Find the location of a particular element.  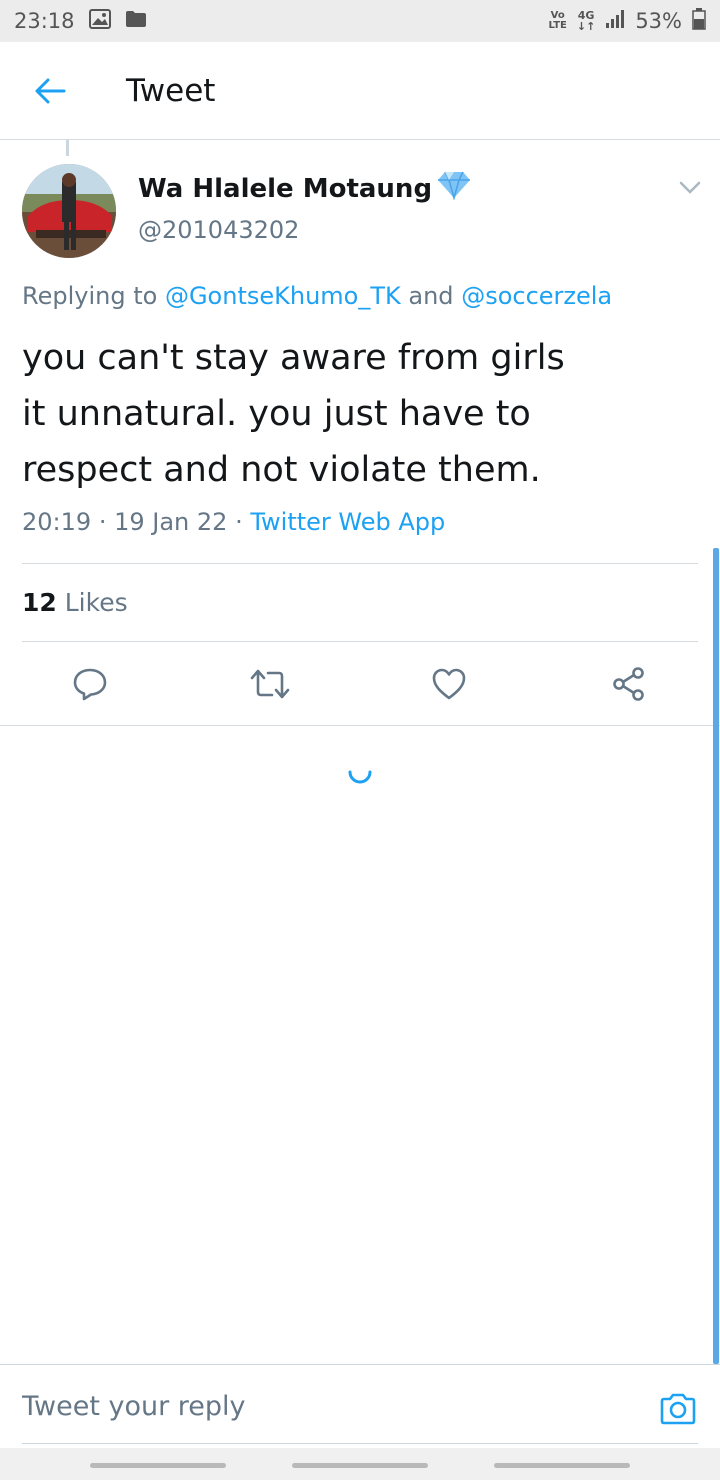

avatar is located at coordinates (69, 211).